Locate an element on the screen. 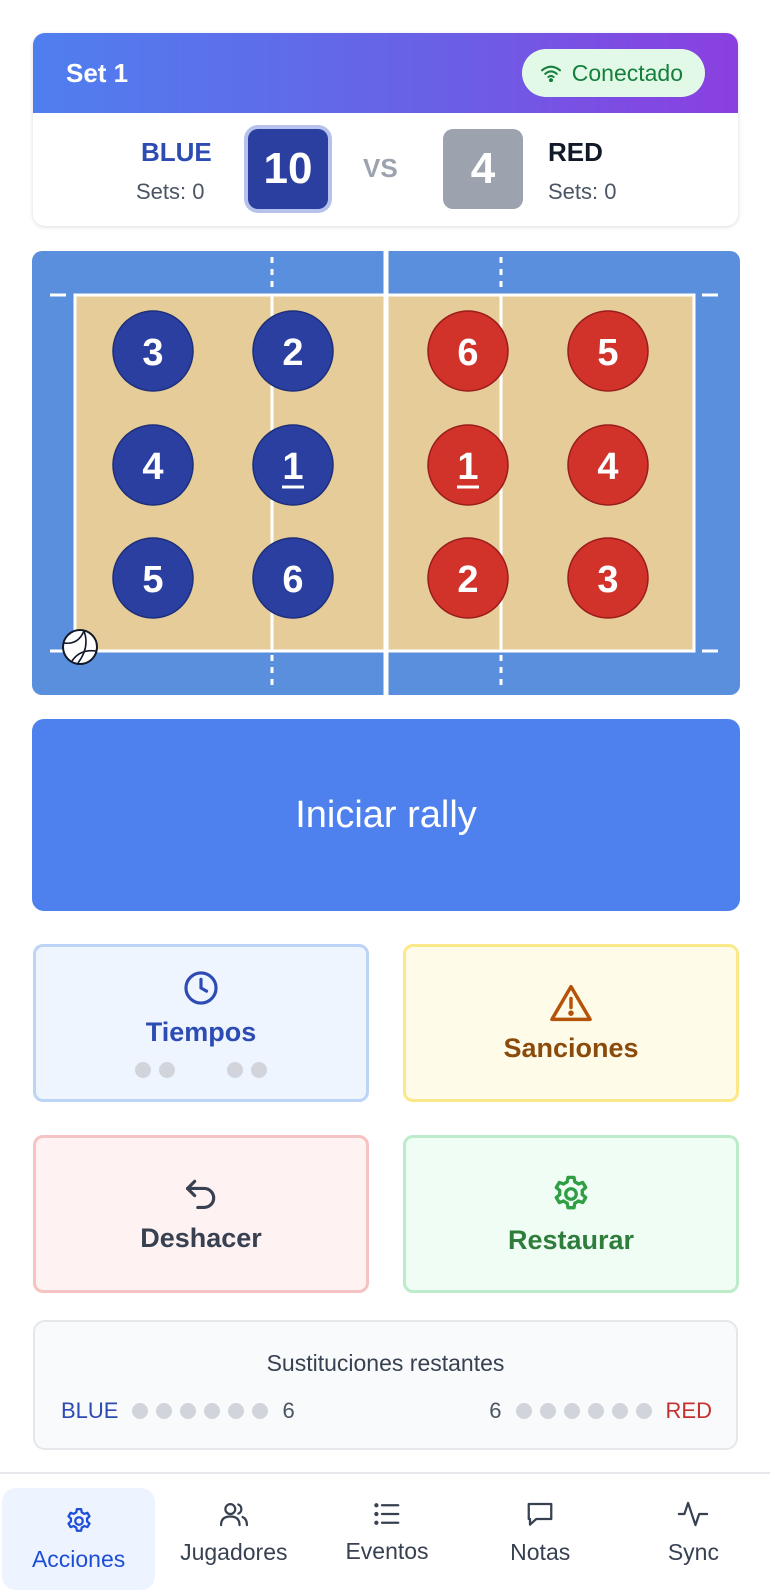  timeouts-button: Tiempos is located at coordinates (201, 1023).